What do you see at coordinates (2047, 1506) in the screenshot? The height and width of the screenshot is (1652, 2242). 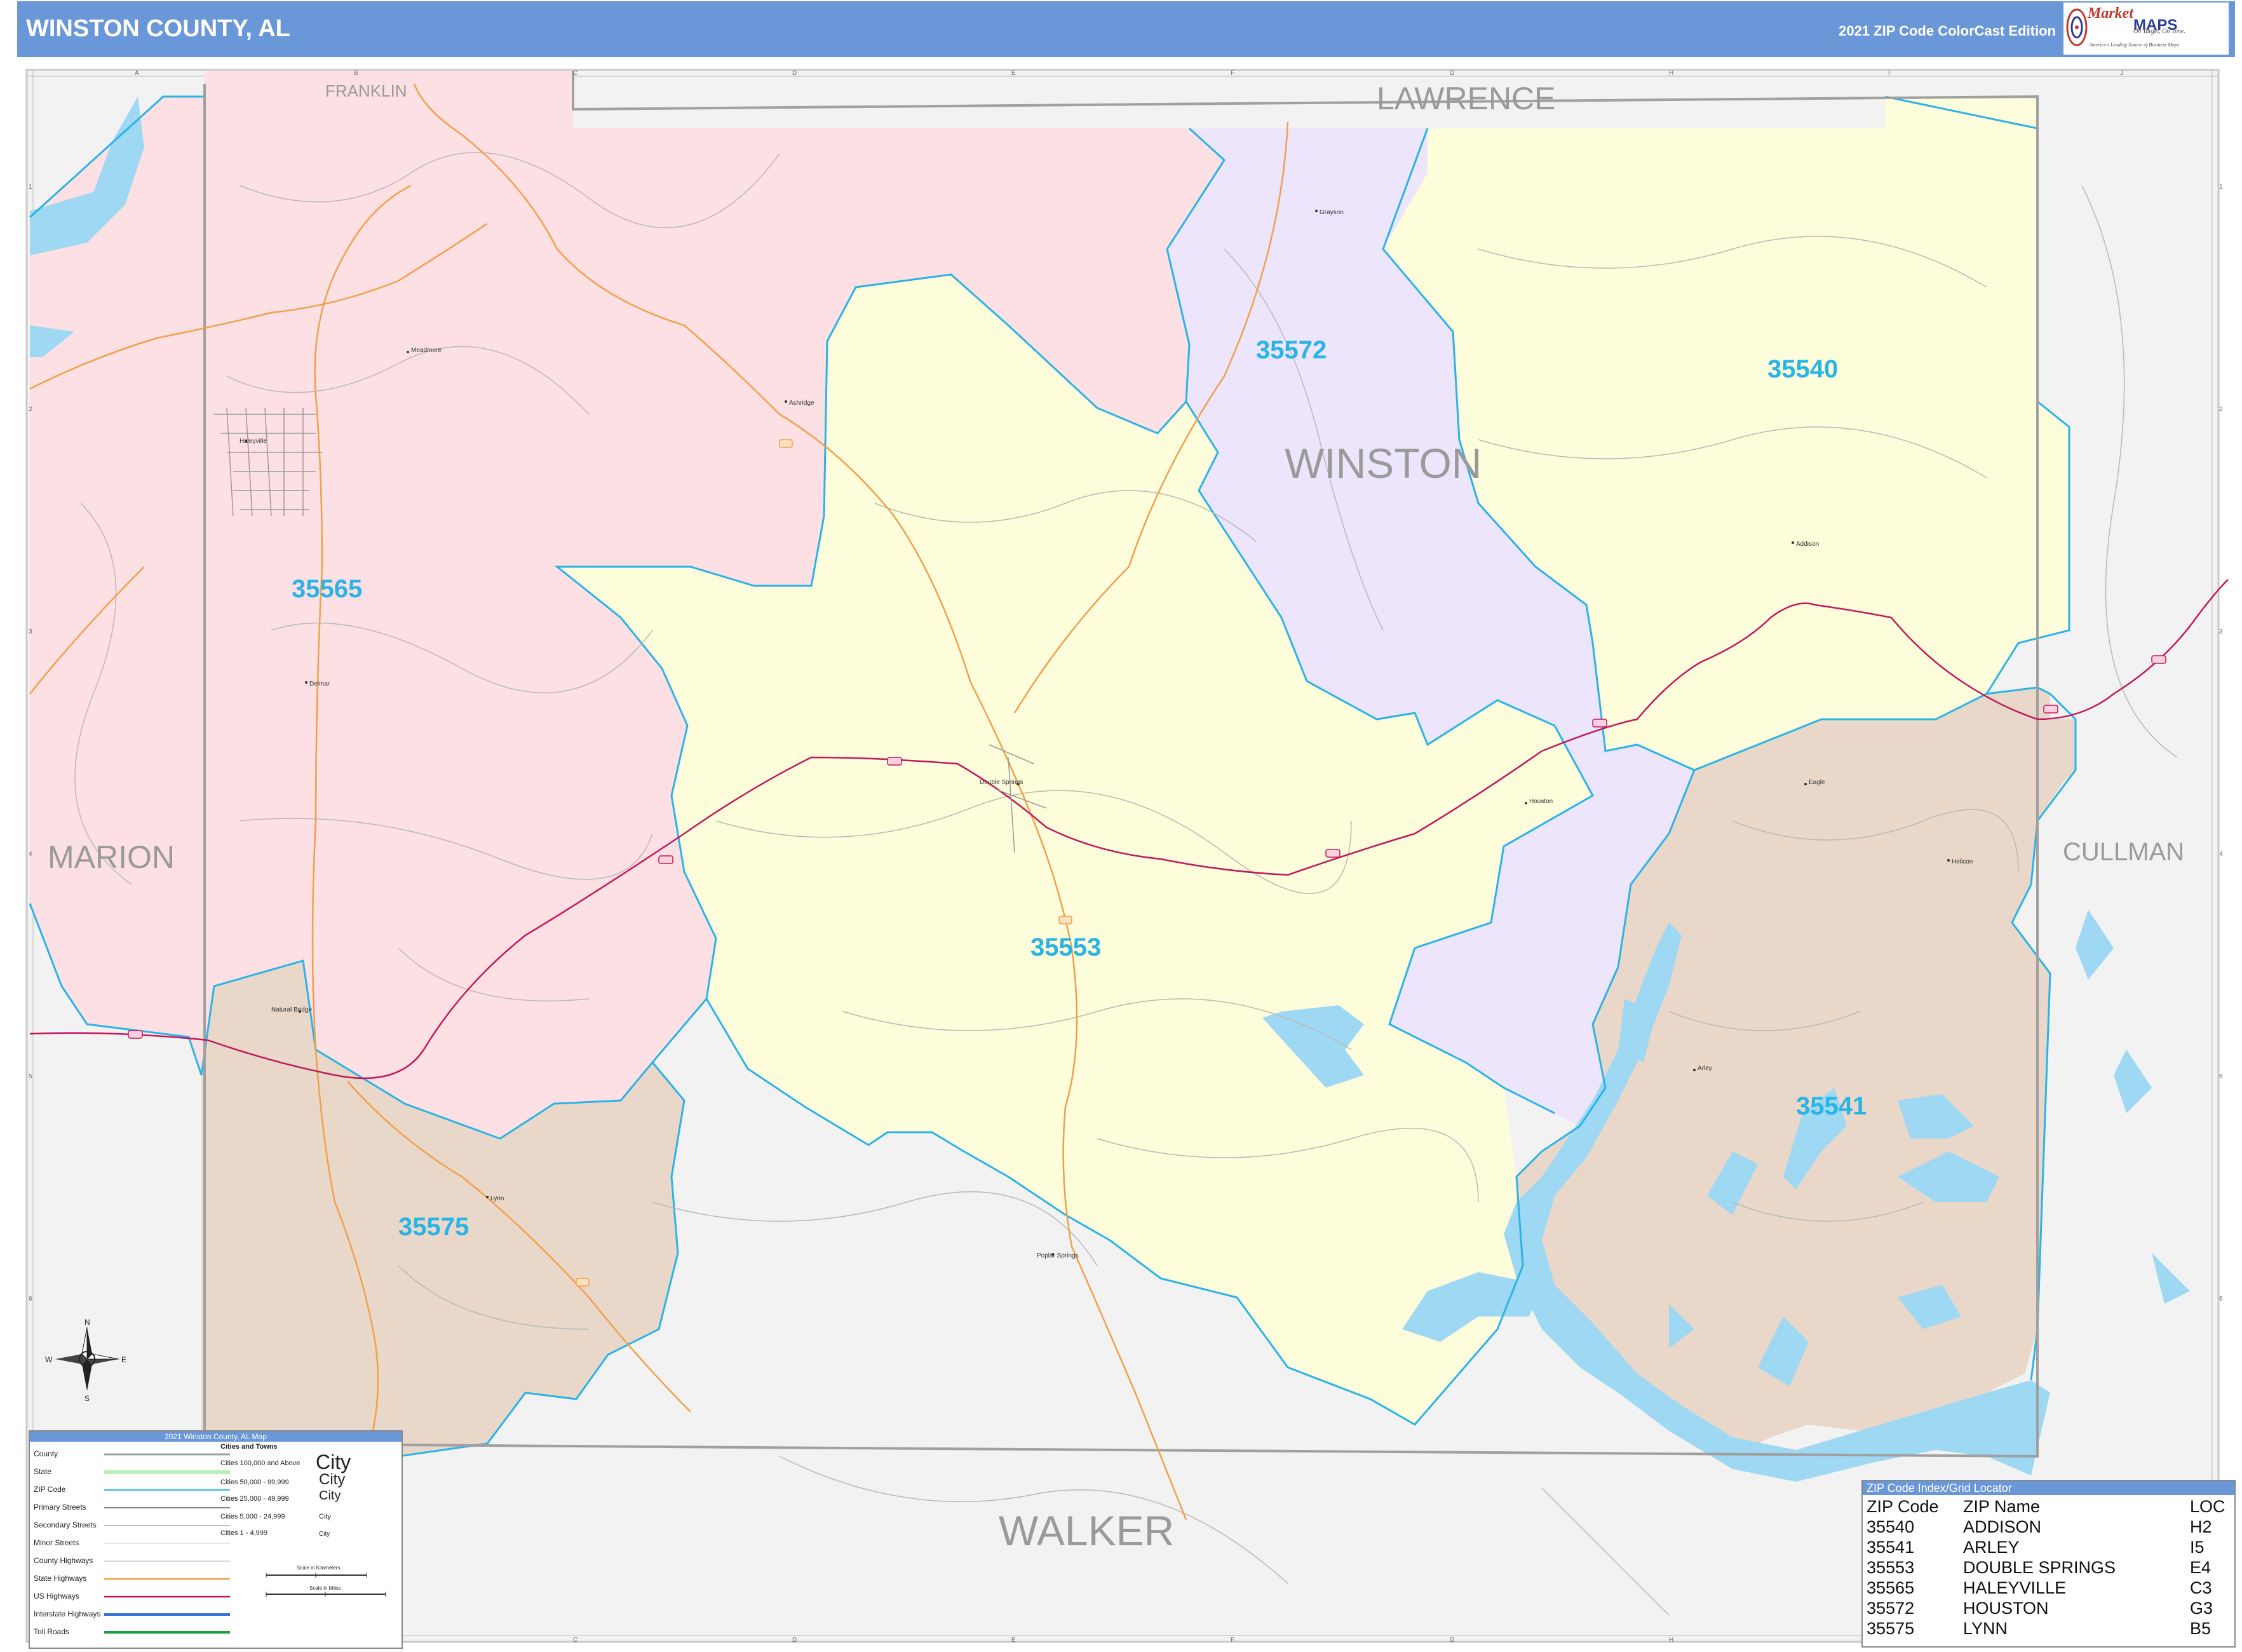 I see `zip-index-header-row: ZIP Code ZIP Name LOC` at bounding box center [2047, 1506].